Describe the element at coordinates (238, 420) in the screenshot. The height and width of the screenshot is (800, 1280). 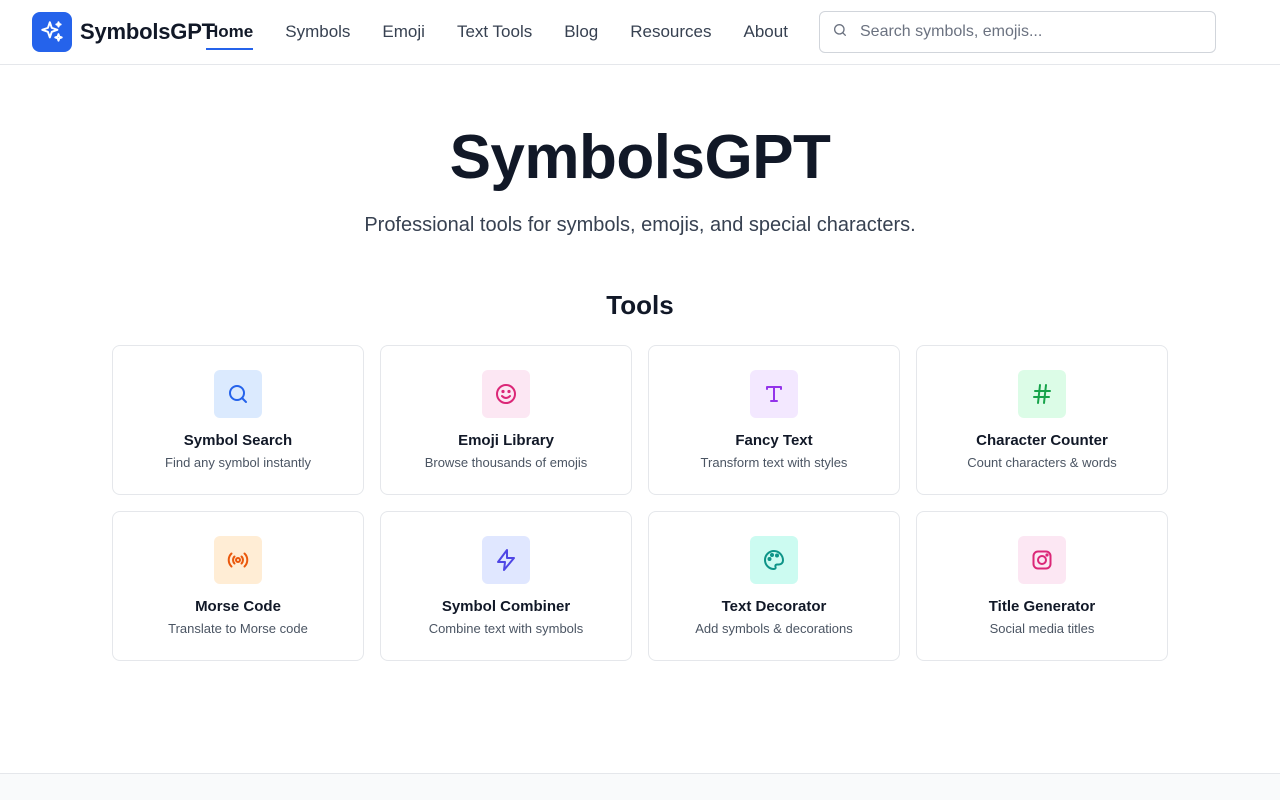
I see `tool-card-symbol-search: Symbol Search Find any symbol instantly` at that location.